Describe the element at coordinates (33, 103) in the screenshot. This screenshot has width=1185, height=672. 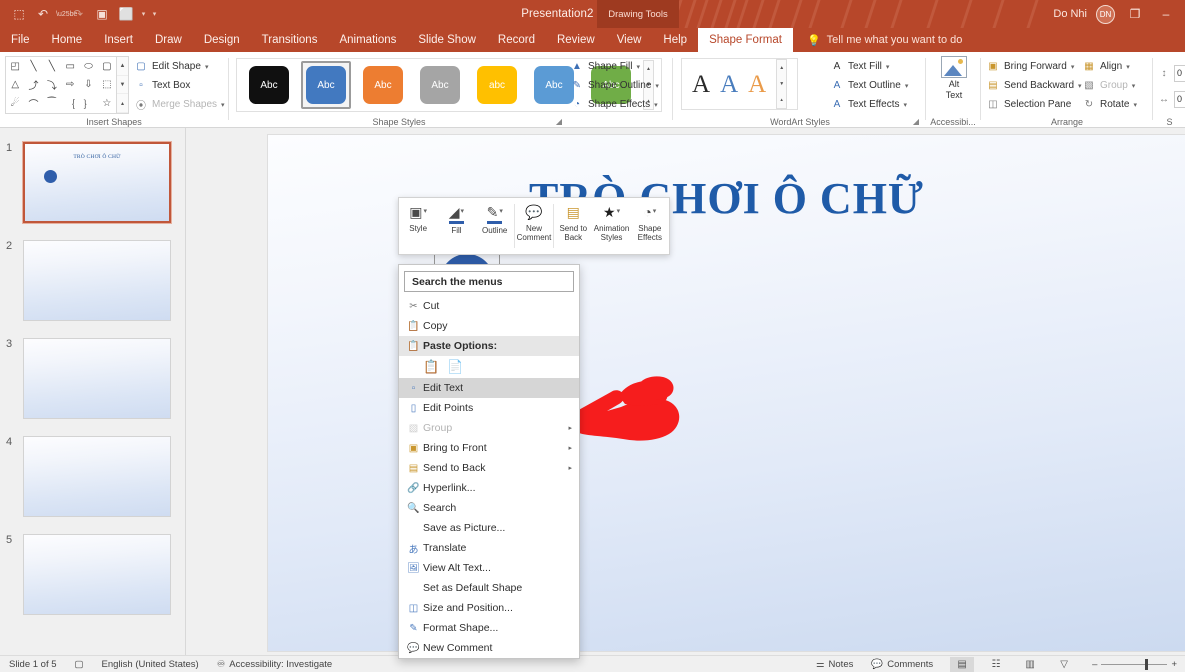
I see `shape-item: ⌒` at that location.